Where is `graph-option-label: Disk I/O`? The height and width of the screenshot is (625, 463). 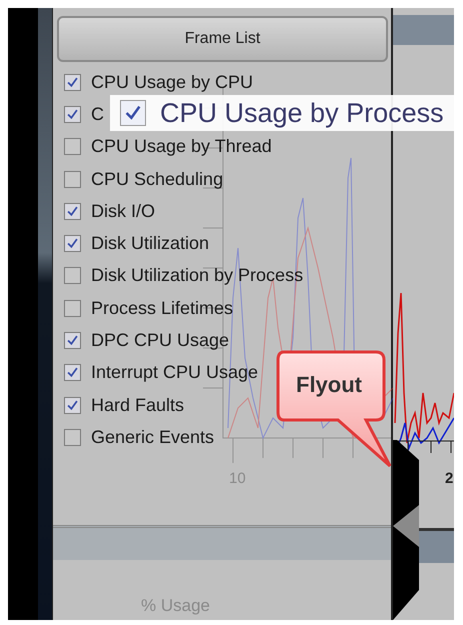 graph-option-label: Disk I/O is located at coordinates (123, 211).